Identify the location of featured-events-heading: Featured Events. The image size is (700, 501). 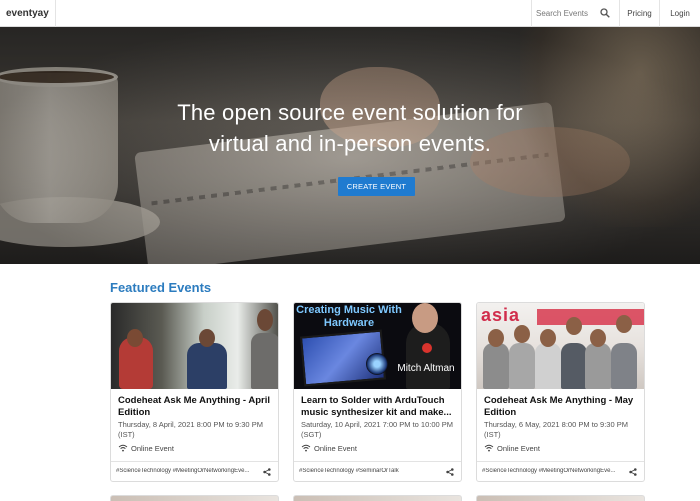
(161, 287).